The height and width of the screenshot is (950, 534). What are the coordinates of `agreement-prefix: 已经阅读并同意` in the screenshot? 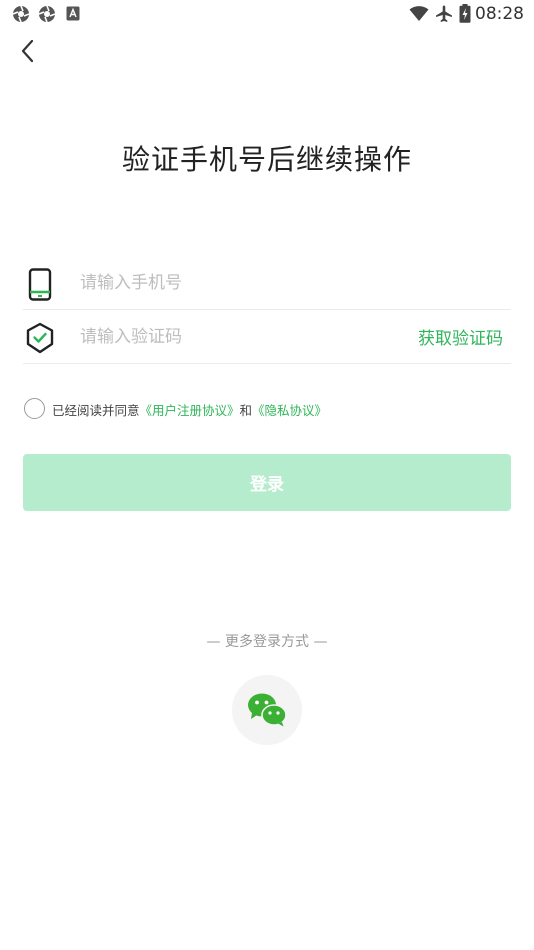 It's located at (96, 410).